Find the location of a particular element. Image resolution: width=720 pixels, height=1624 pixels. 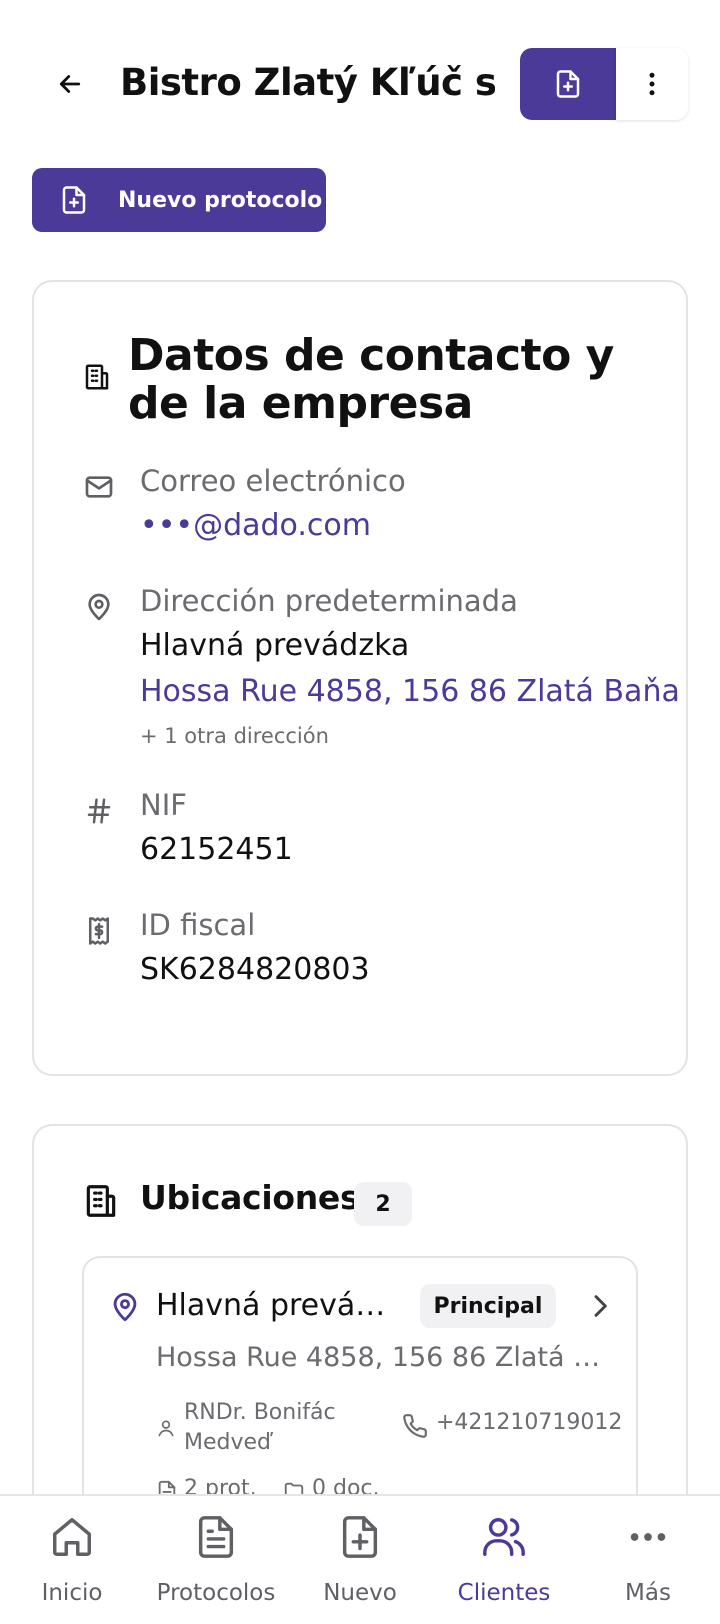

user-icon is located at coordinates (166, 1428).